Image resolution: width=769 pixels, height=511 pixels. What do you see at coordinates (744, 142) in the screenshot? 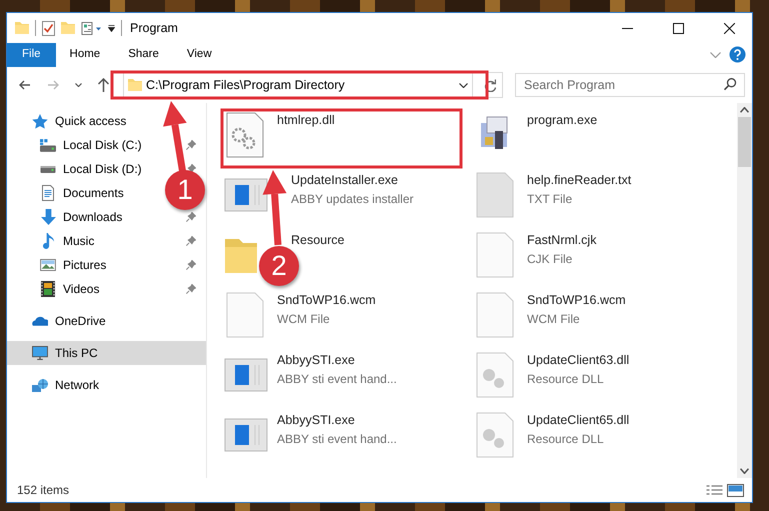
I see `scrollbar-thumb` at bounding box center [744, 142].